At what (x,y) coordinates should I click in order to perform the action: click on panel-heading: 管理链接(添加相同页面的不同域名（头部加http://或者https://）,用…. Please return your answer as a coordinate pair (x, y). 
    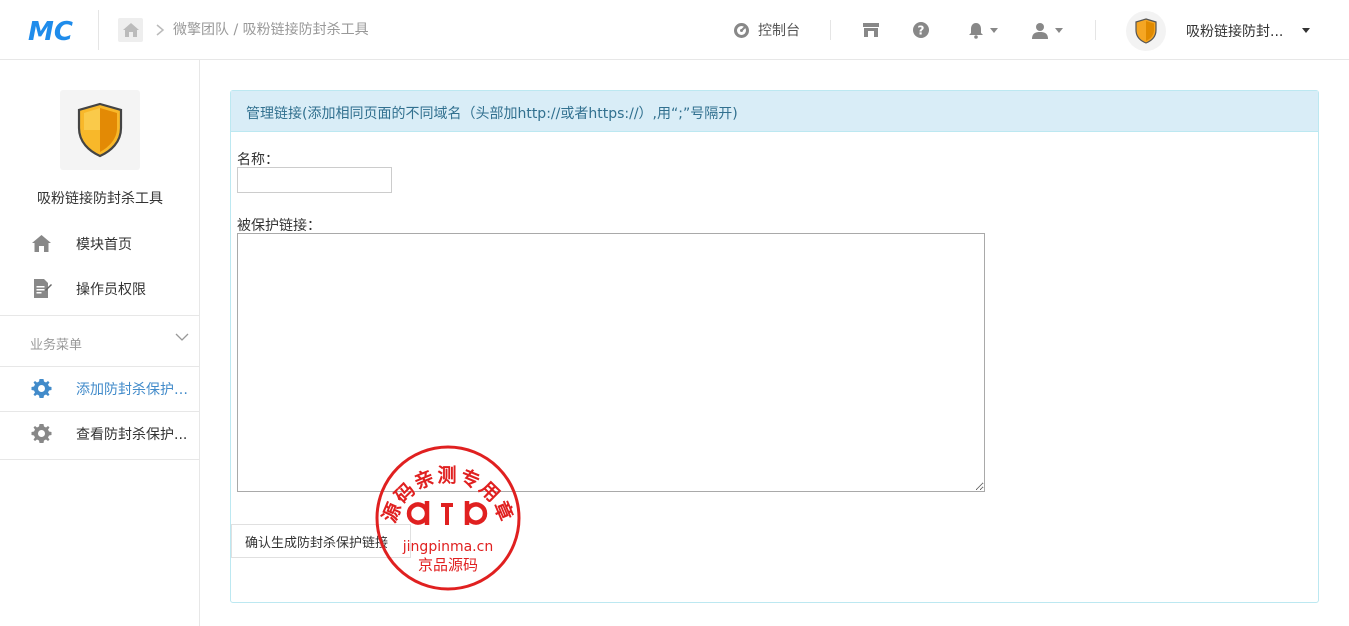
    Looking at the image, I should click on (774, 111).